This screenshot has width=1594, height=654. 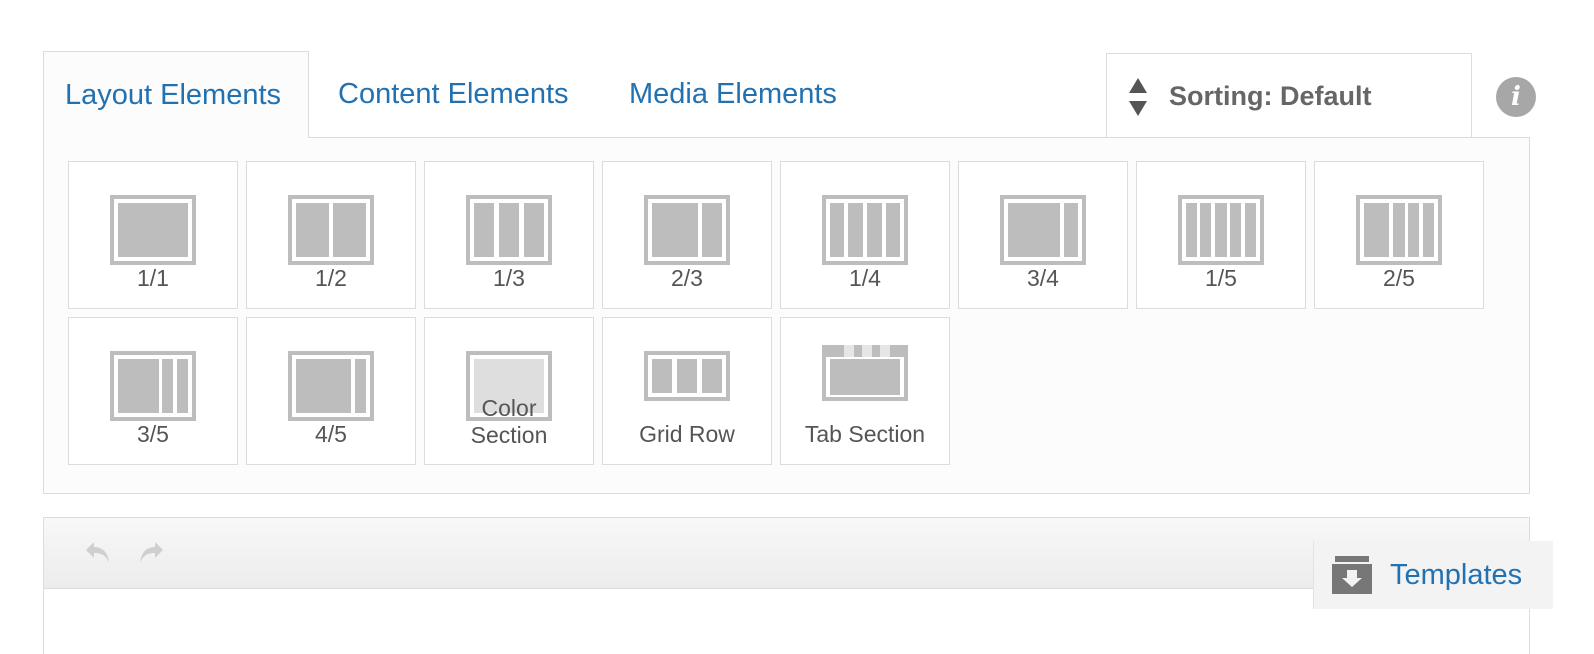 What do you see at coordinates (153, 386) in the screenshot?
I see `column-3-5-icon` at bounding box center [153, 386].